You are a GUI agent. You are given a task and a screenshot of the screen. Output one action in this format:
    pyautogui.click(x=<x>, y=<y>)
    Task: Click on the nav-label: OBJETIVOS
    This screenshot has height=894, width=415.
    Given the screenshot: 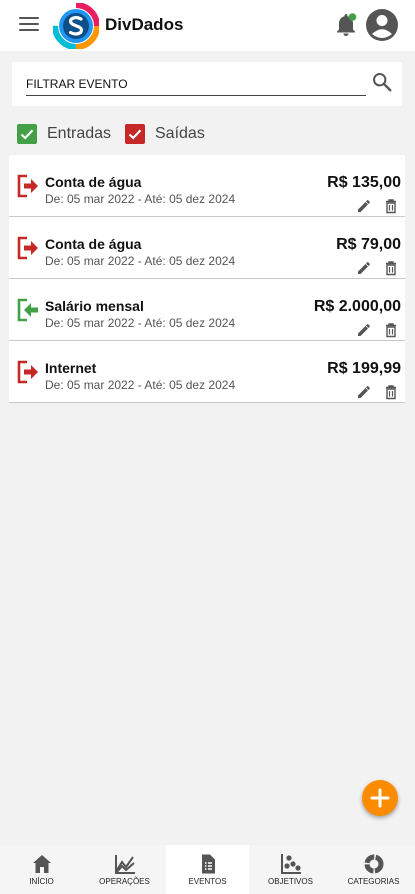 What is the action you would take?
    pyautogui.click(x=290, y=881)
    